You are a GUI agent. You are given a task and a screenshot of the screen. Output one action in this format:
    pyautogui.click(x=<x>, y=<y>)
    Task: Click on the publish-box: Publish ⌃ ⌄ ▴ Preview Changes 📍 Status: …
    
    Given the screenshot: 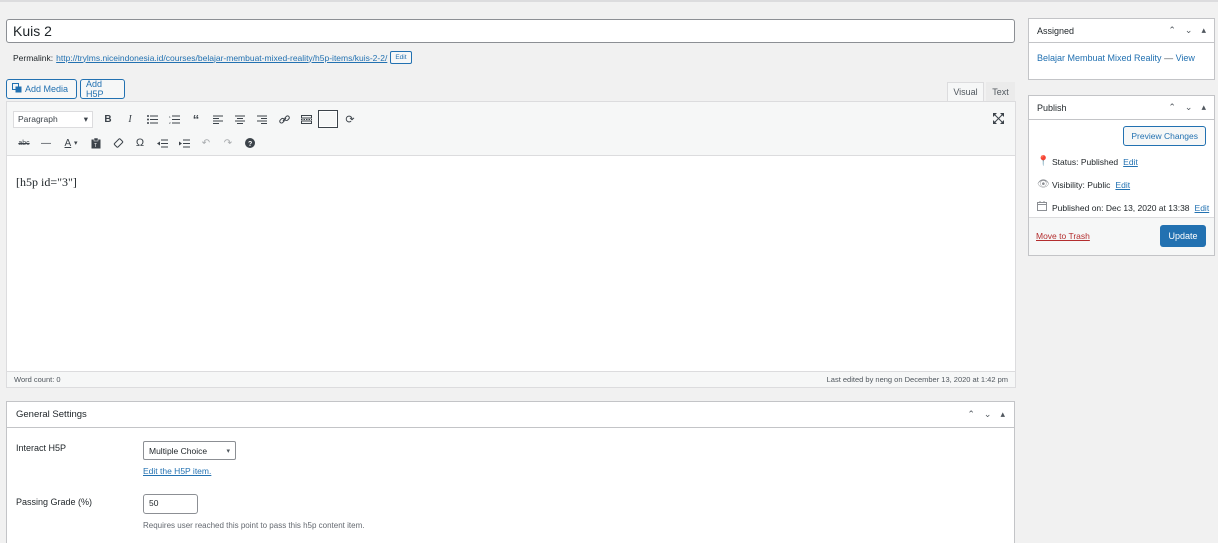 What is the action you would take?
    pyautogui.click(x=1121, y=175)
    